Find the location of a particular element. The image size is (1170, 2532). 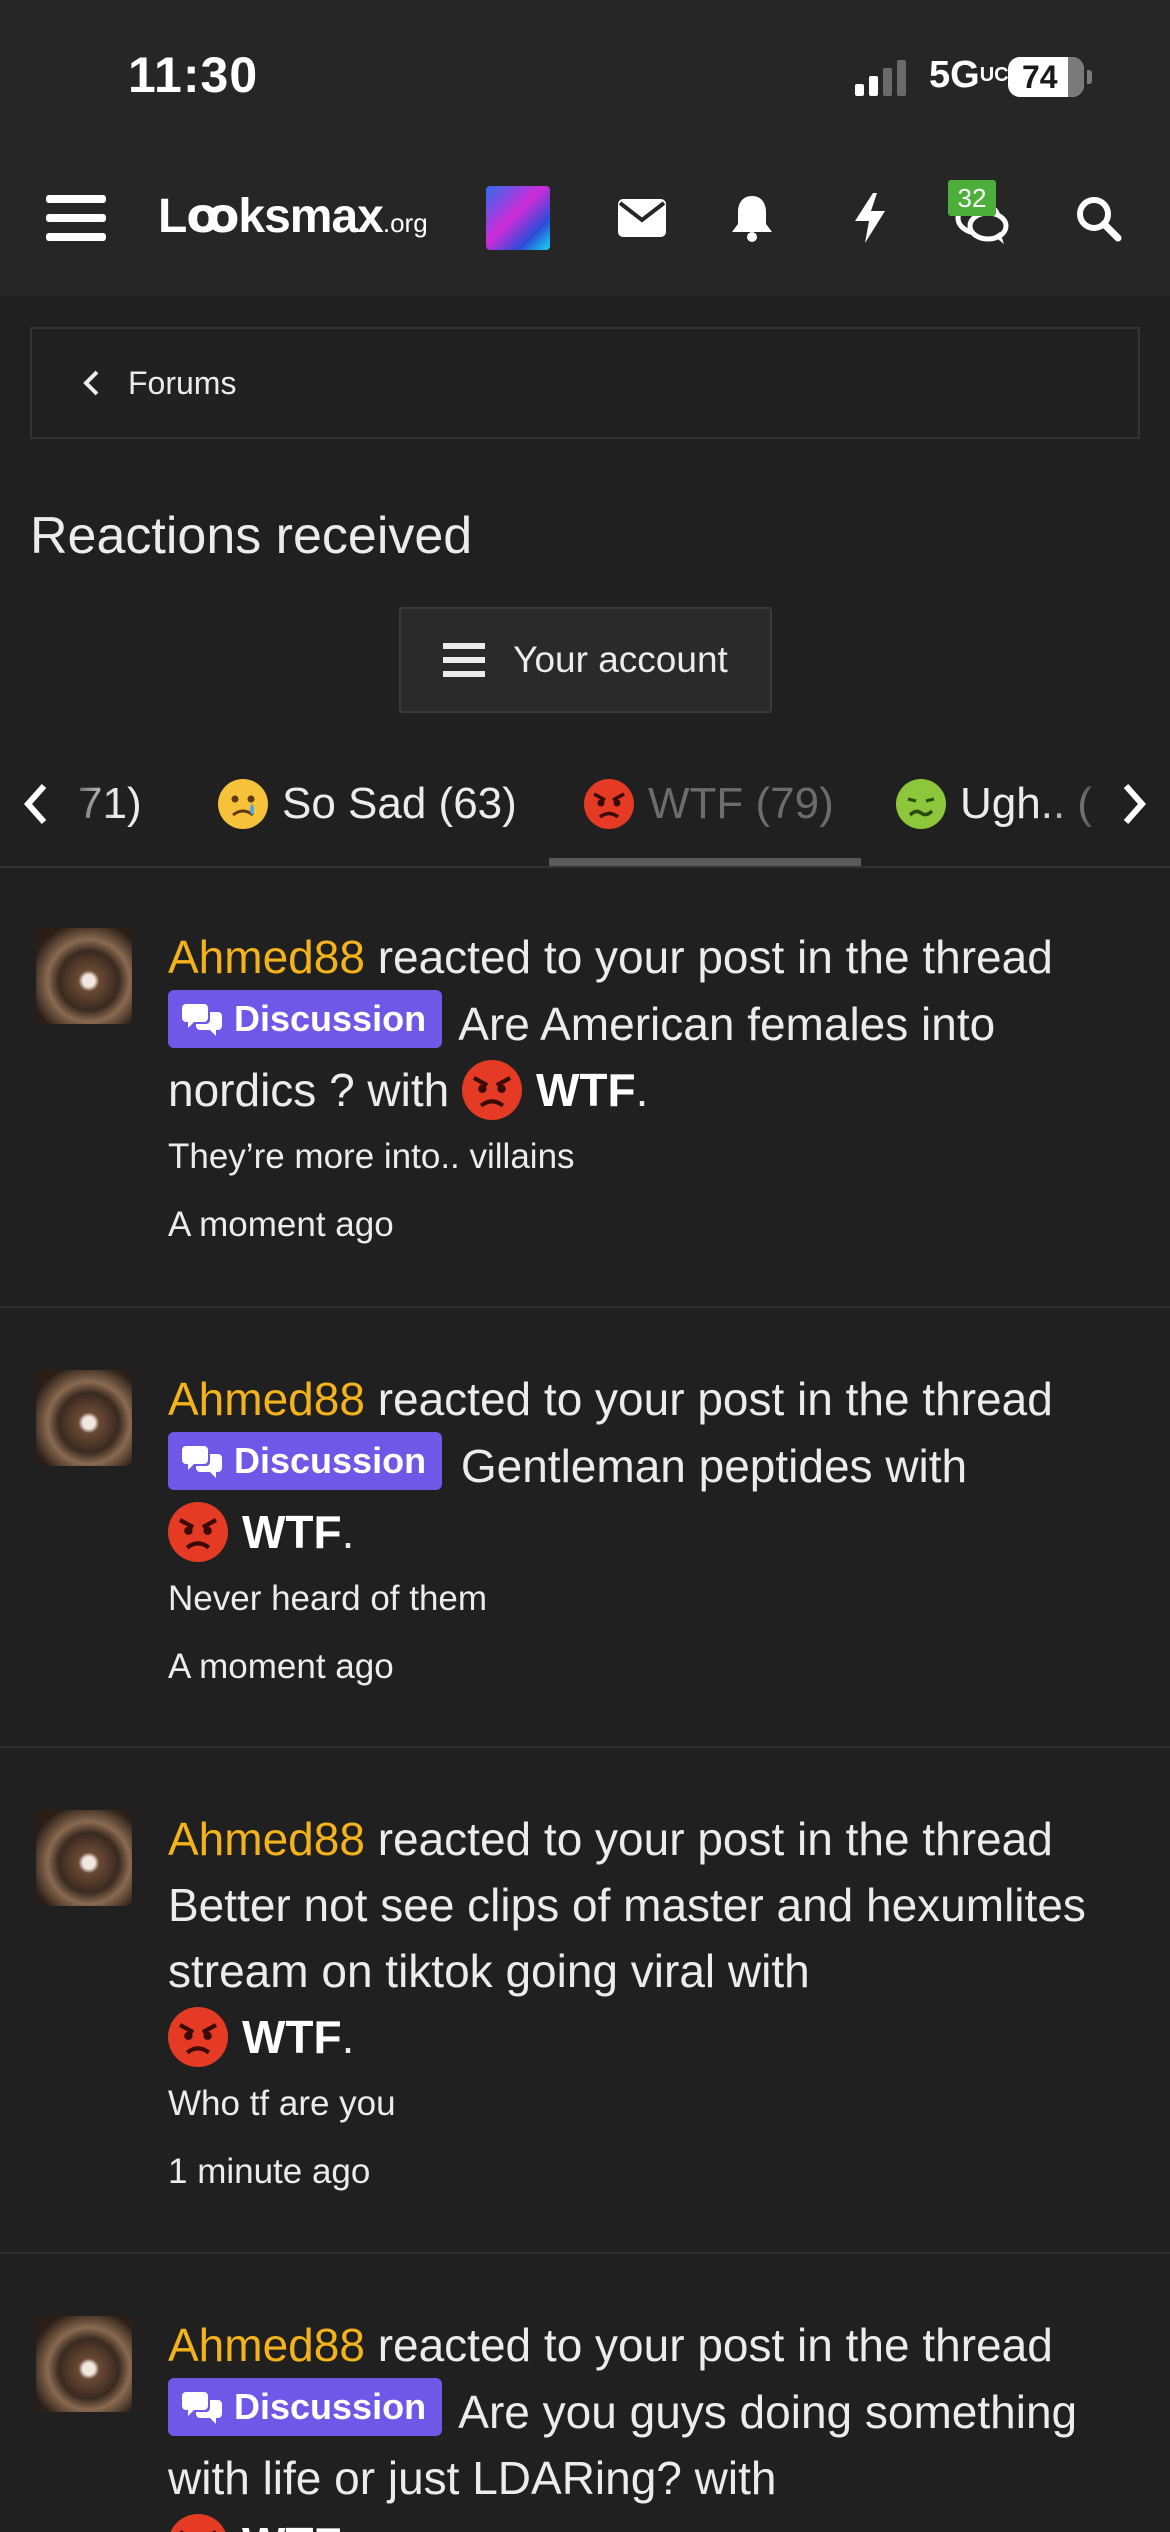

chevron-left-icon is located at coordinates (91, 383).